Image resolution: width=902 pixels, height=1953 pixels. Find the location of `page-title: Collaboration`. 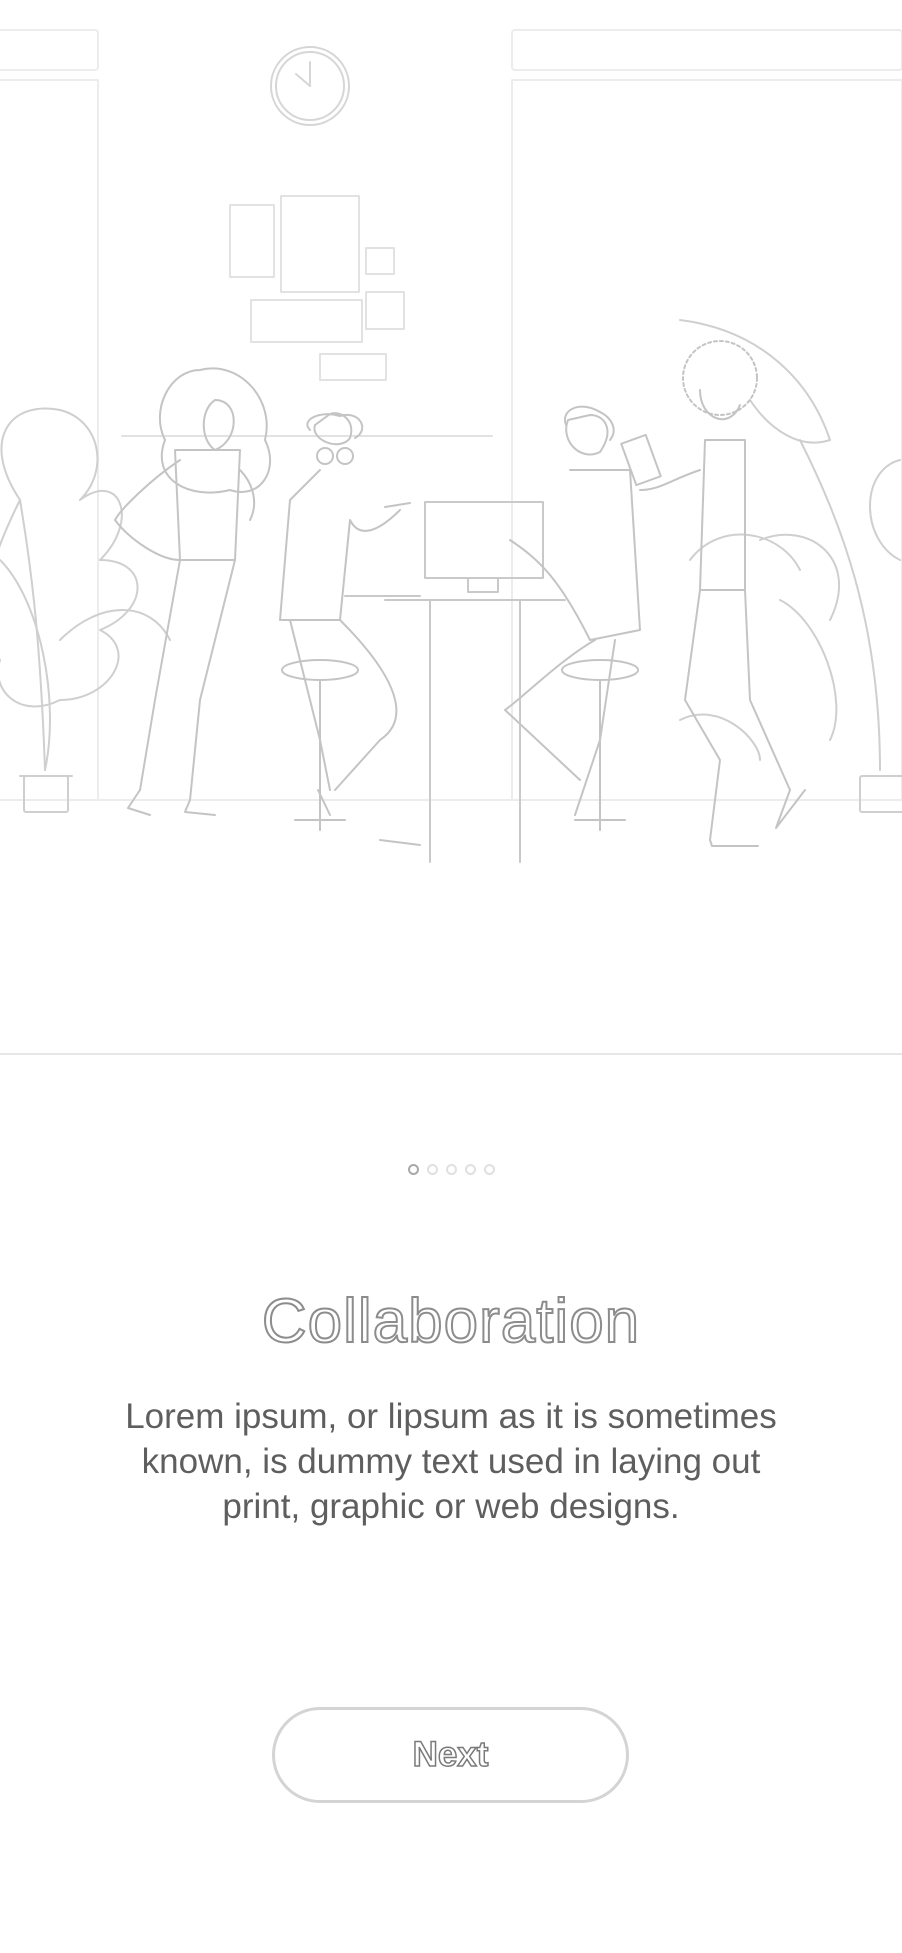

page-title: Collaboration is located at coordinates (451, 1321).